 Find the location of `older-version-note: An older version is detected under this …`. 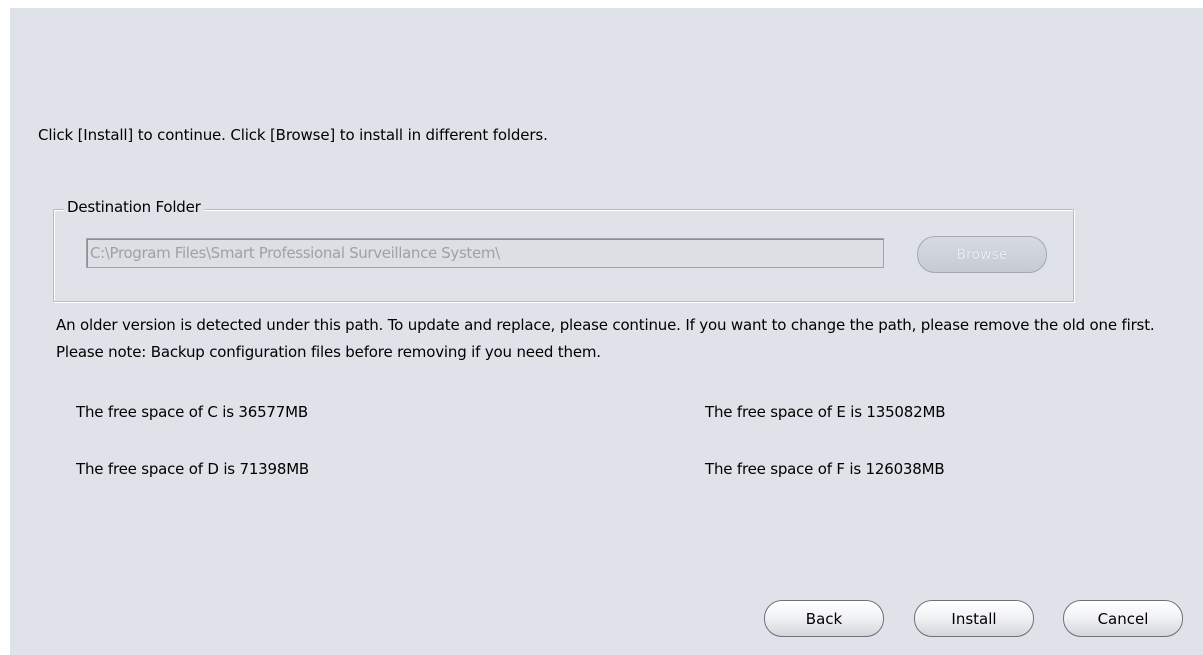

older-version-note: An older version is detected under this … is located at coordinates (605, 338).